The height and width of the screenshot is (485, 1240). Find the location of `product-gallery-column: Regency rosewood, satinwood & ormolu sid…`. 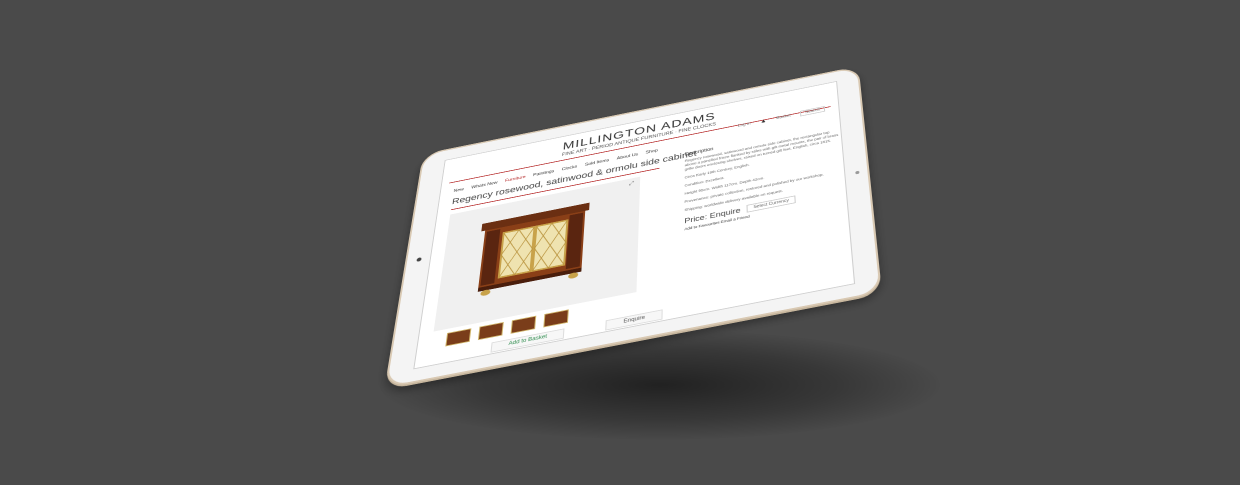

product-gallery-column: Regency rosewood, satinwood & ormolu sid… is located at coordinates (556, 258).